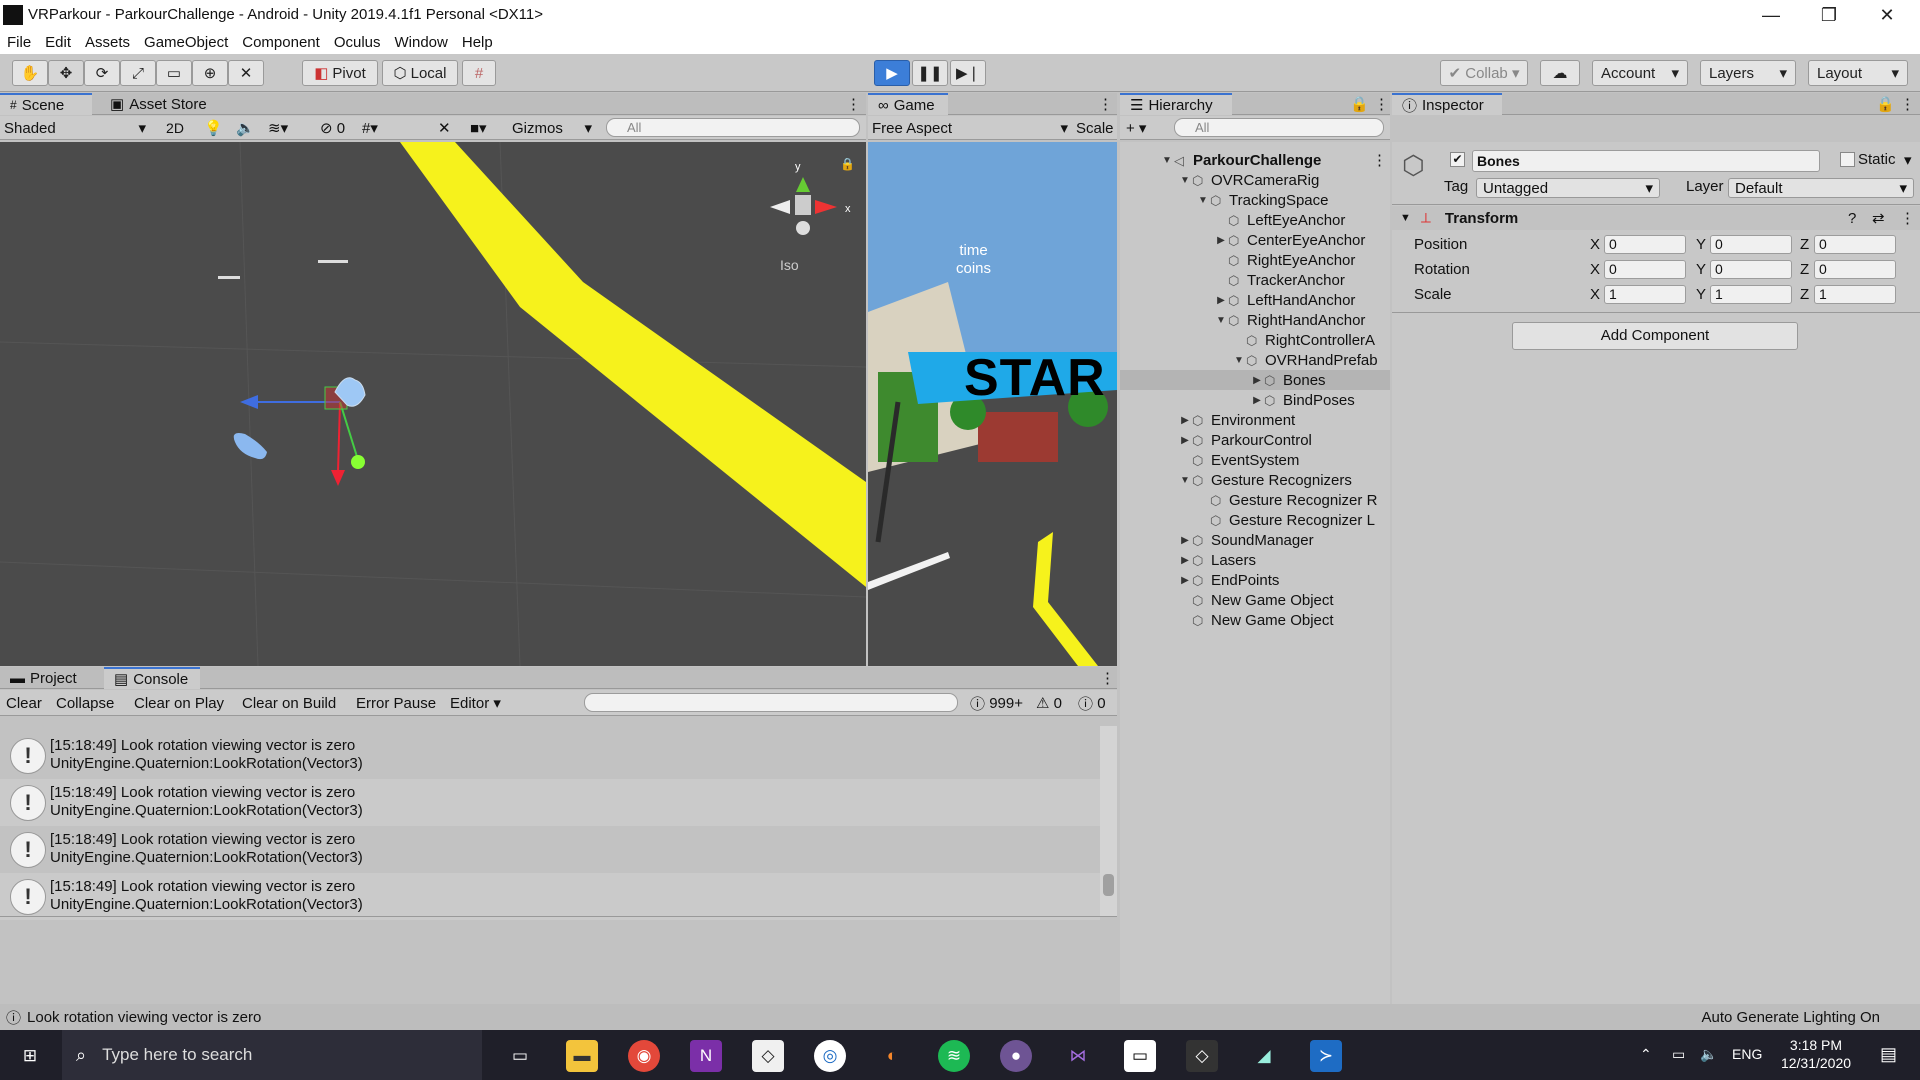 The image size is (1920, 1080). What do you see at coordinates (552, 128) in the screenshot?
I see `gizmos-dropdown: Gizmos ▾` at bounding box center [552, 128].